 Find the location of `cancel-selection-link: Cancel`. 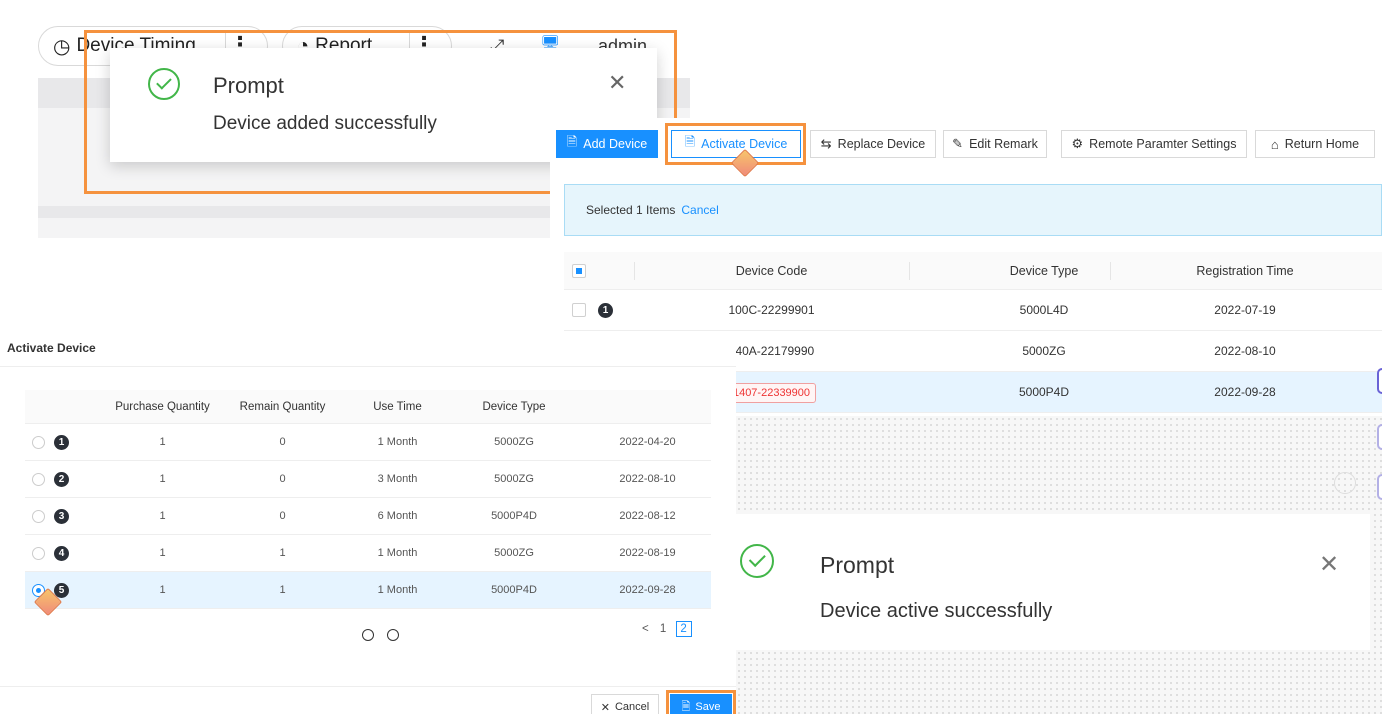

cancel-selection-link: Cancel is located at coordinates (699, 210).